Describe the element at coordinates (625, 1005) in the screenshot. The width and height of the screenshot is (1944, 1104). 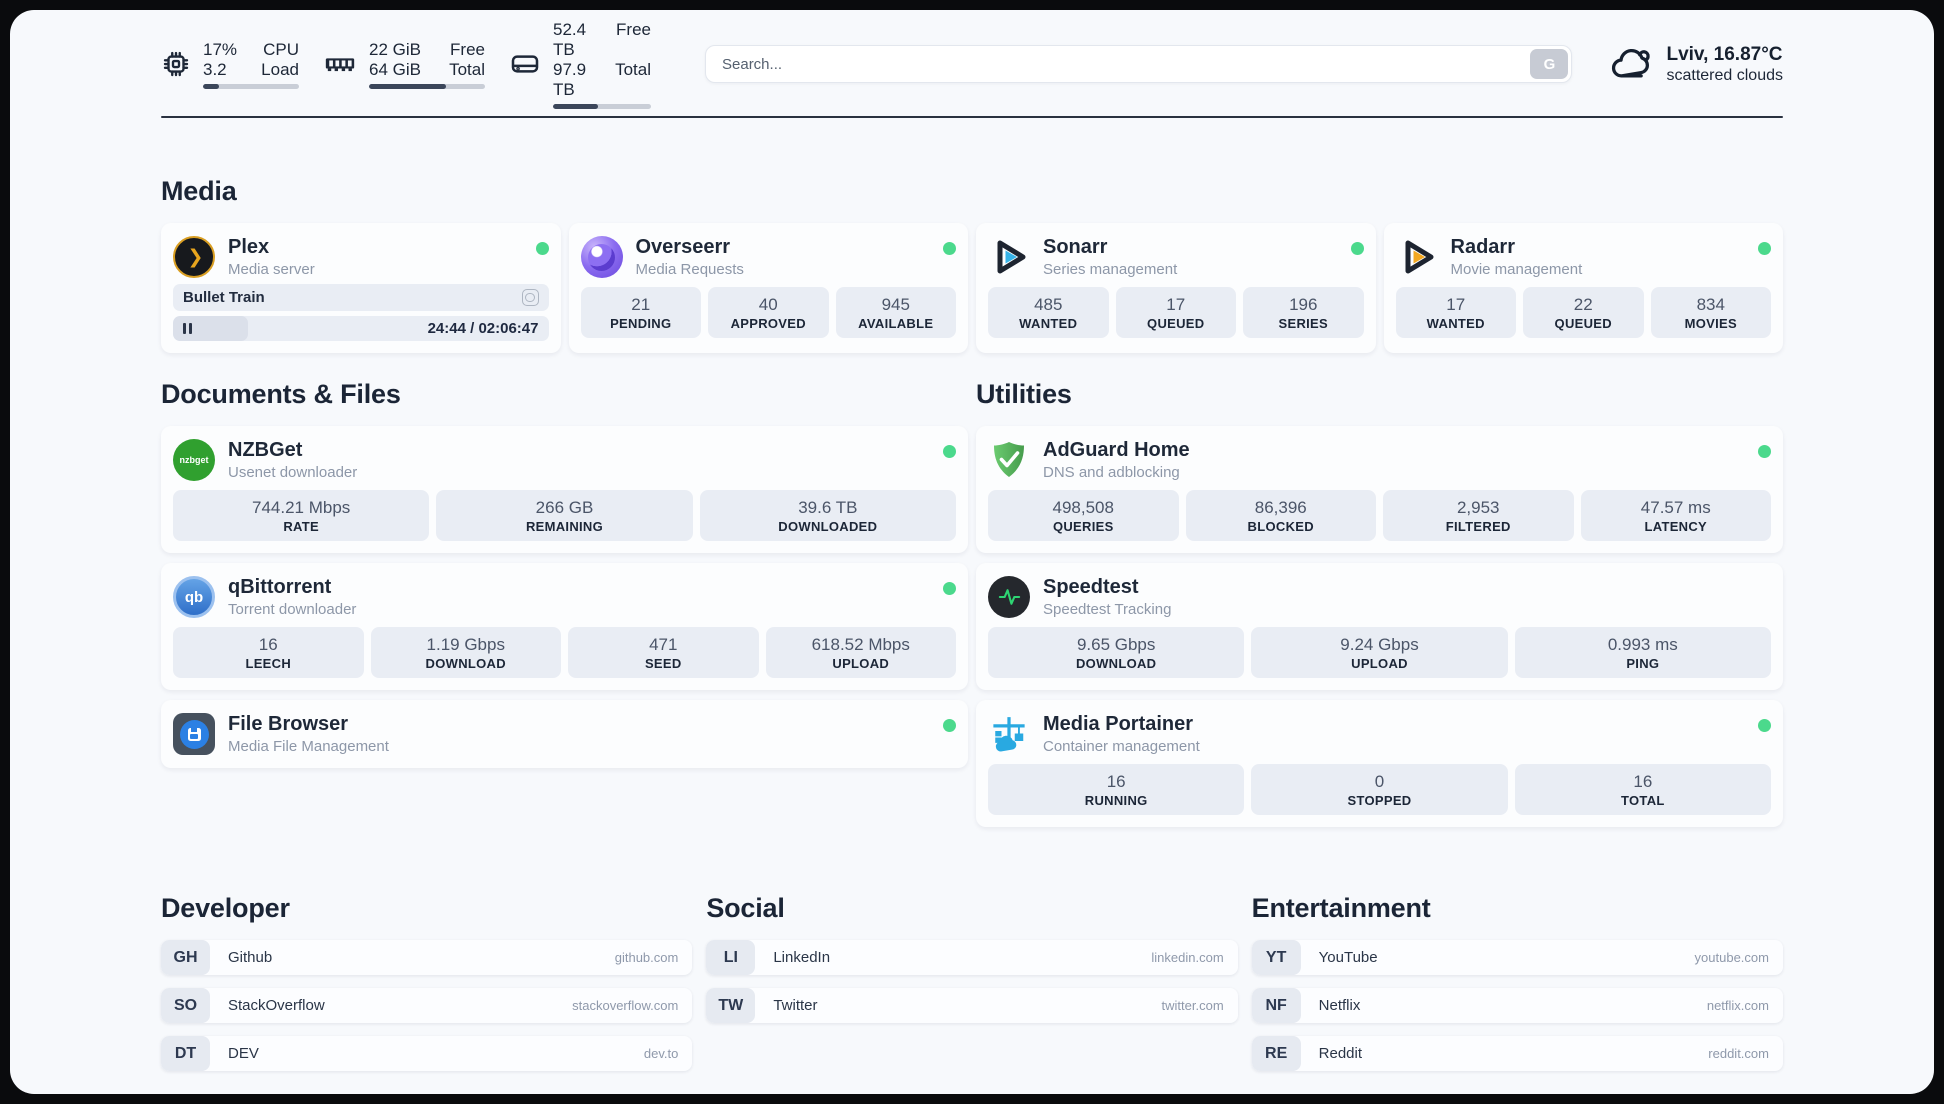
I see `bookmark-url: stackoverflow.com` at that location.